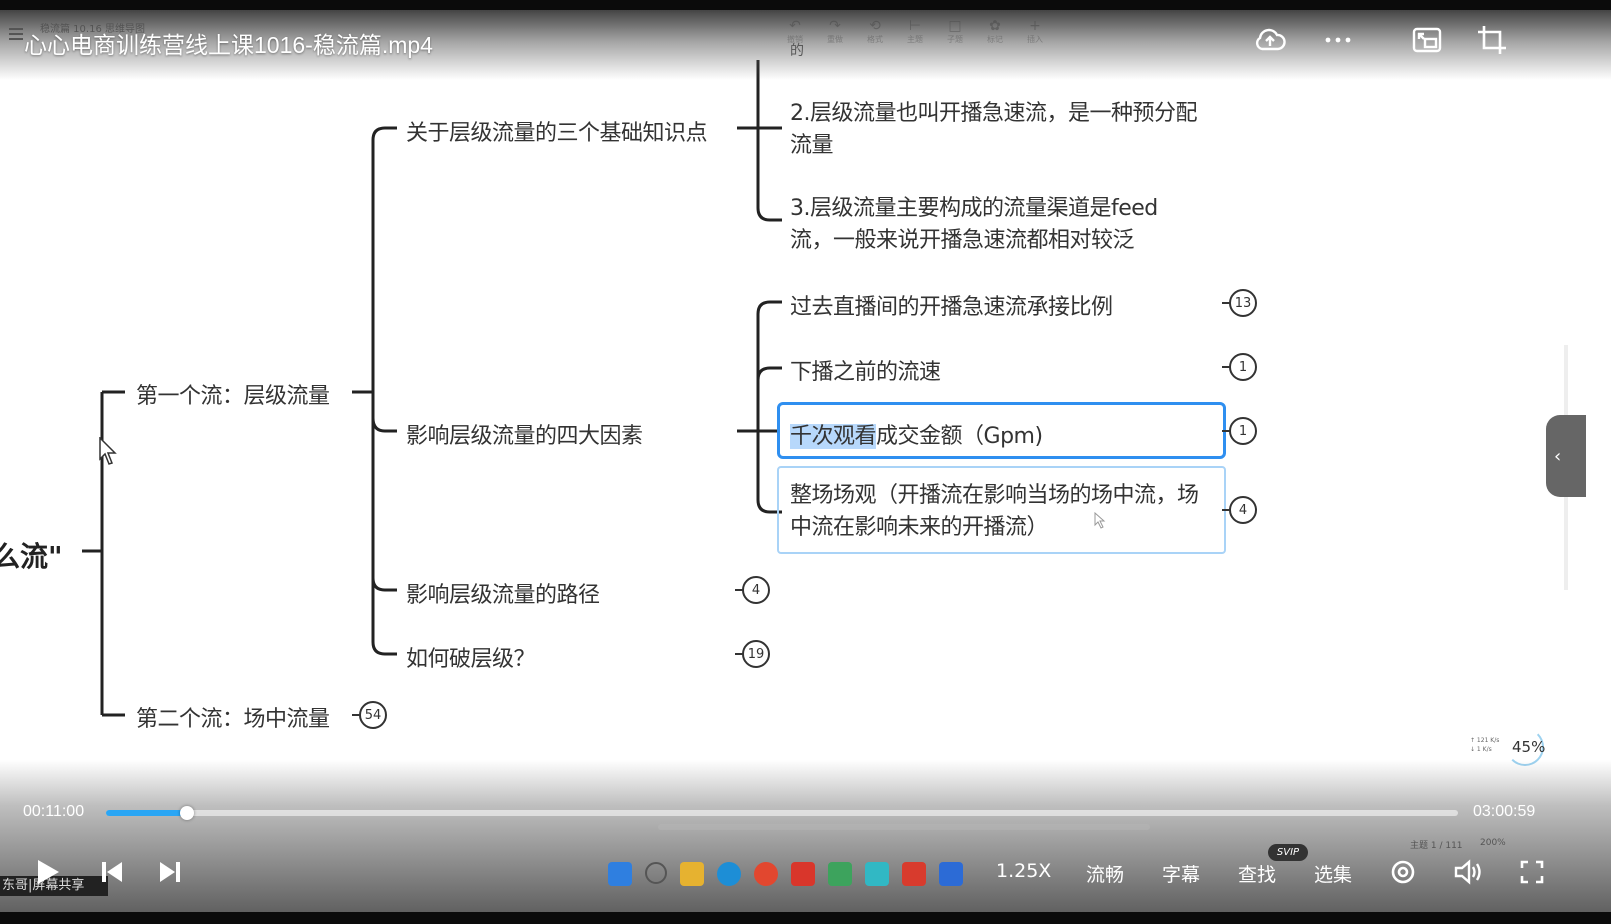 Image resolution: width=1611 pixels, height=924 pixels. Describe the element at coordinates (1239, 303) in the screenshot. I see `collapsed-count-badge: 13` at that location.